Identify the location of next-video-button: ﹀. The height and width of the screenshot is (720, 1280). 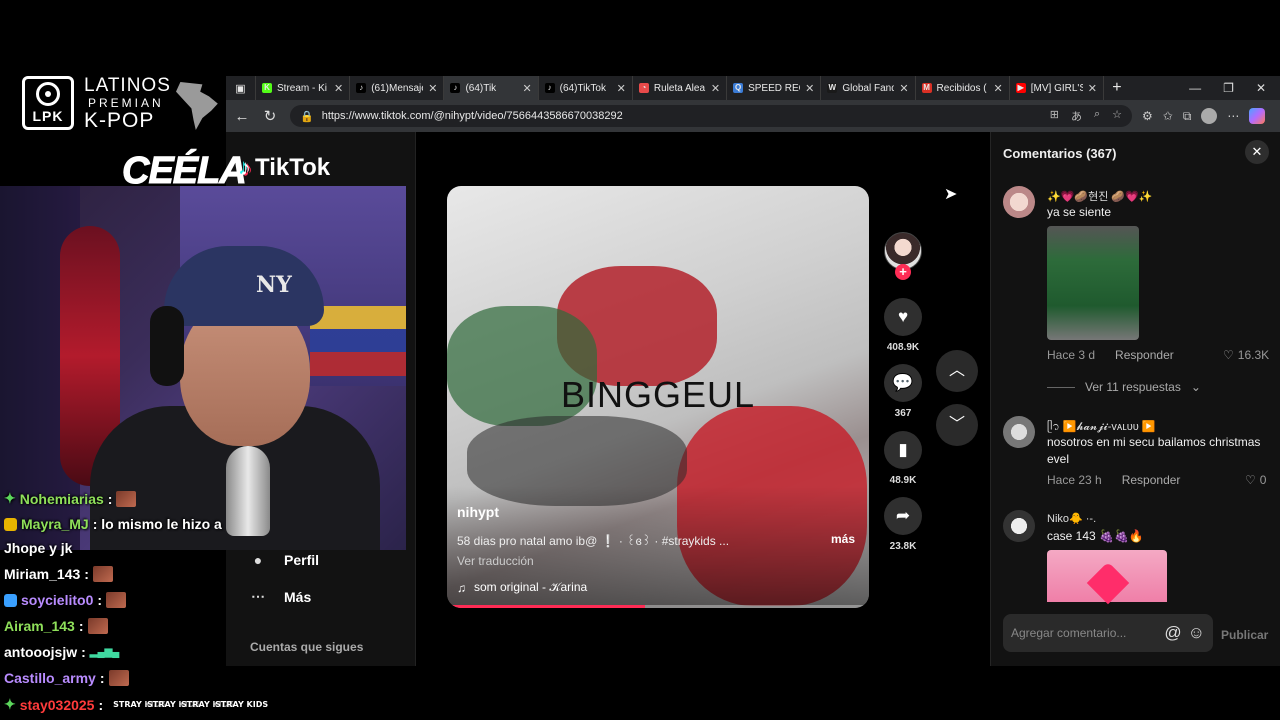
(957, 425).